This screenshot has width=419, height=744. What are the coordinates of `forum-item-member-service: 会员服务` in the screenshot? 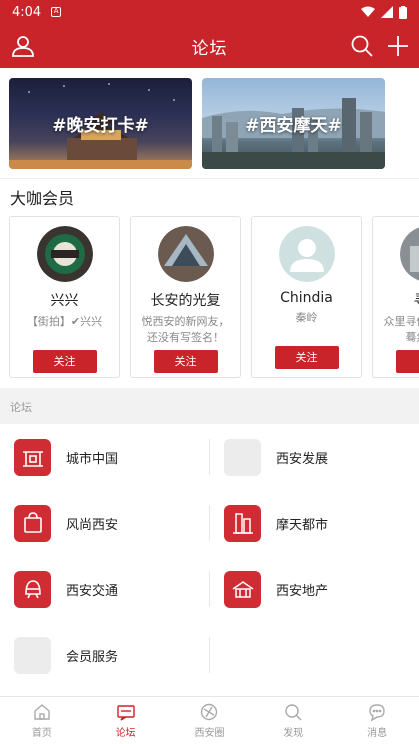 It's located at (104, 655).